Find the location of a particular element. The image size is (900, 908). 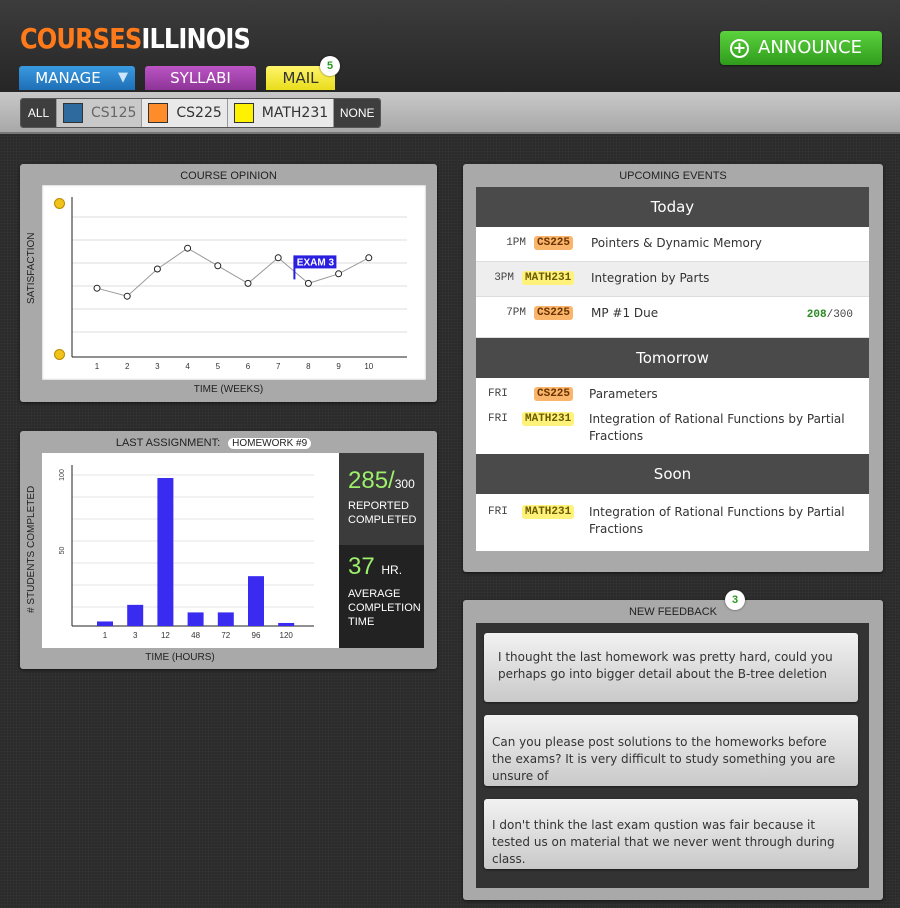

opinion-x-tick-label: 9 is located at coordinates (338, 366).